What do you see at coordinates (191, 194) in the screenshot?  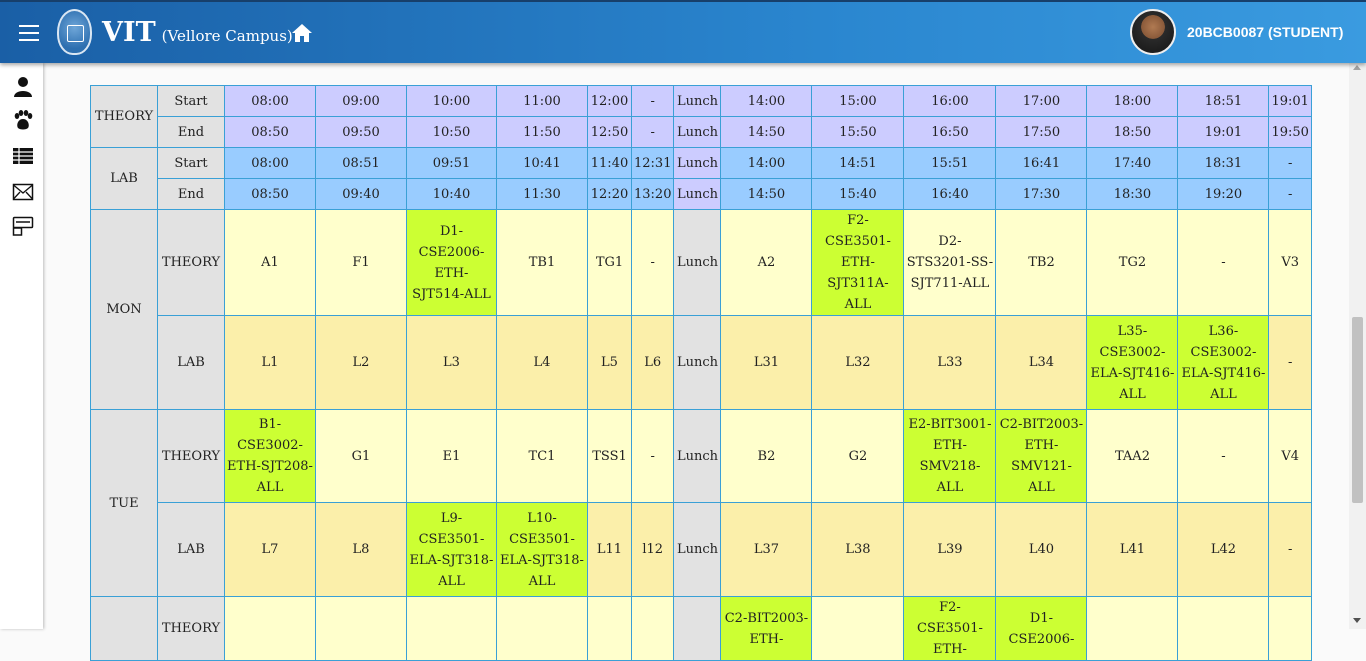 I see `end-label: End` at bounding box center [191, 194].